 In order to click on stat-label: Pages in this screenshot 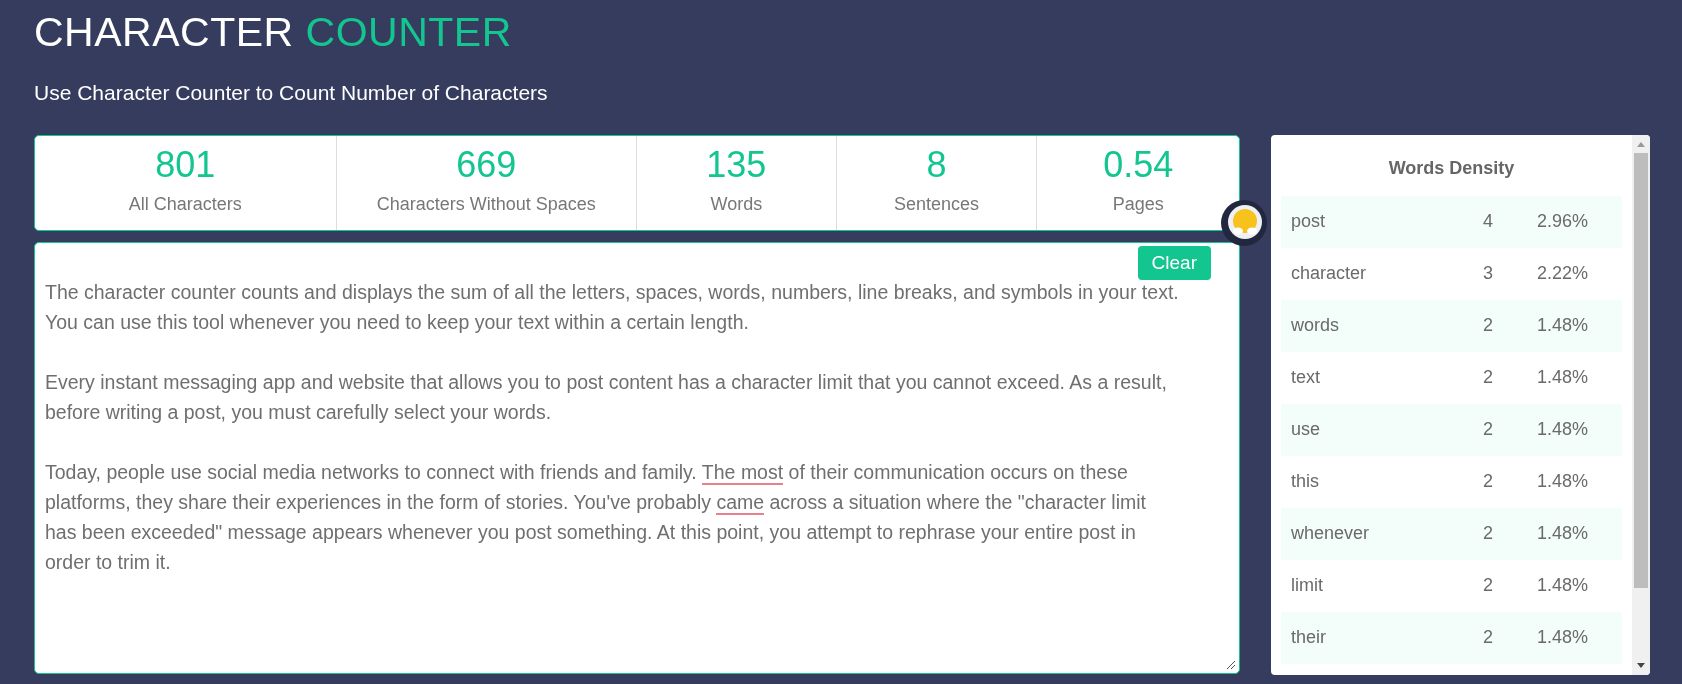, I will do `click(1138, 204)`.